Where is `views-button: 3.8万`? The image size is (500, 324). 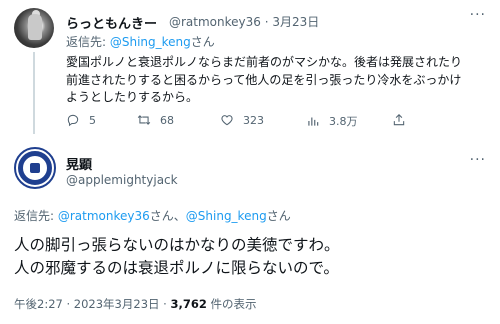 views-button: 3.8万 is located at coordinates (332, 121).